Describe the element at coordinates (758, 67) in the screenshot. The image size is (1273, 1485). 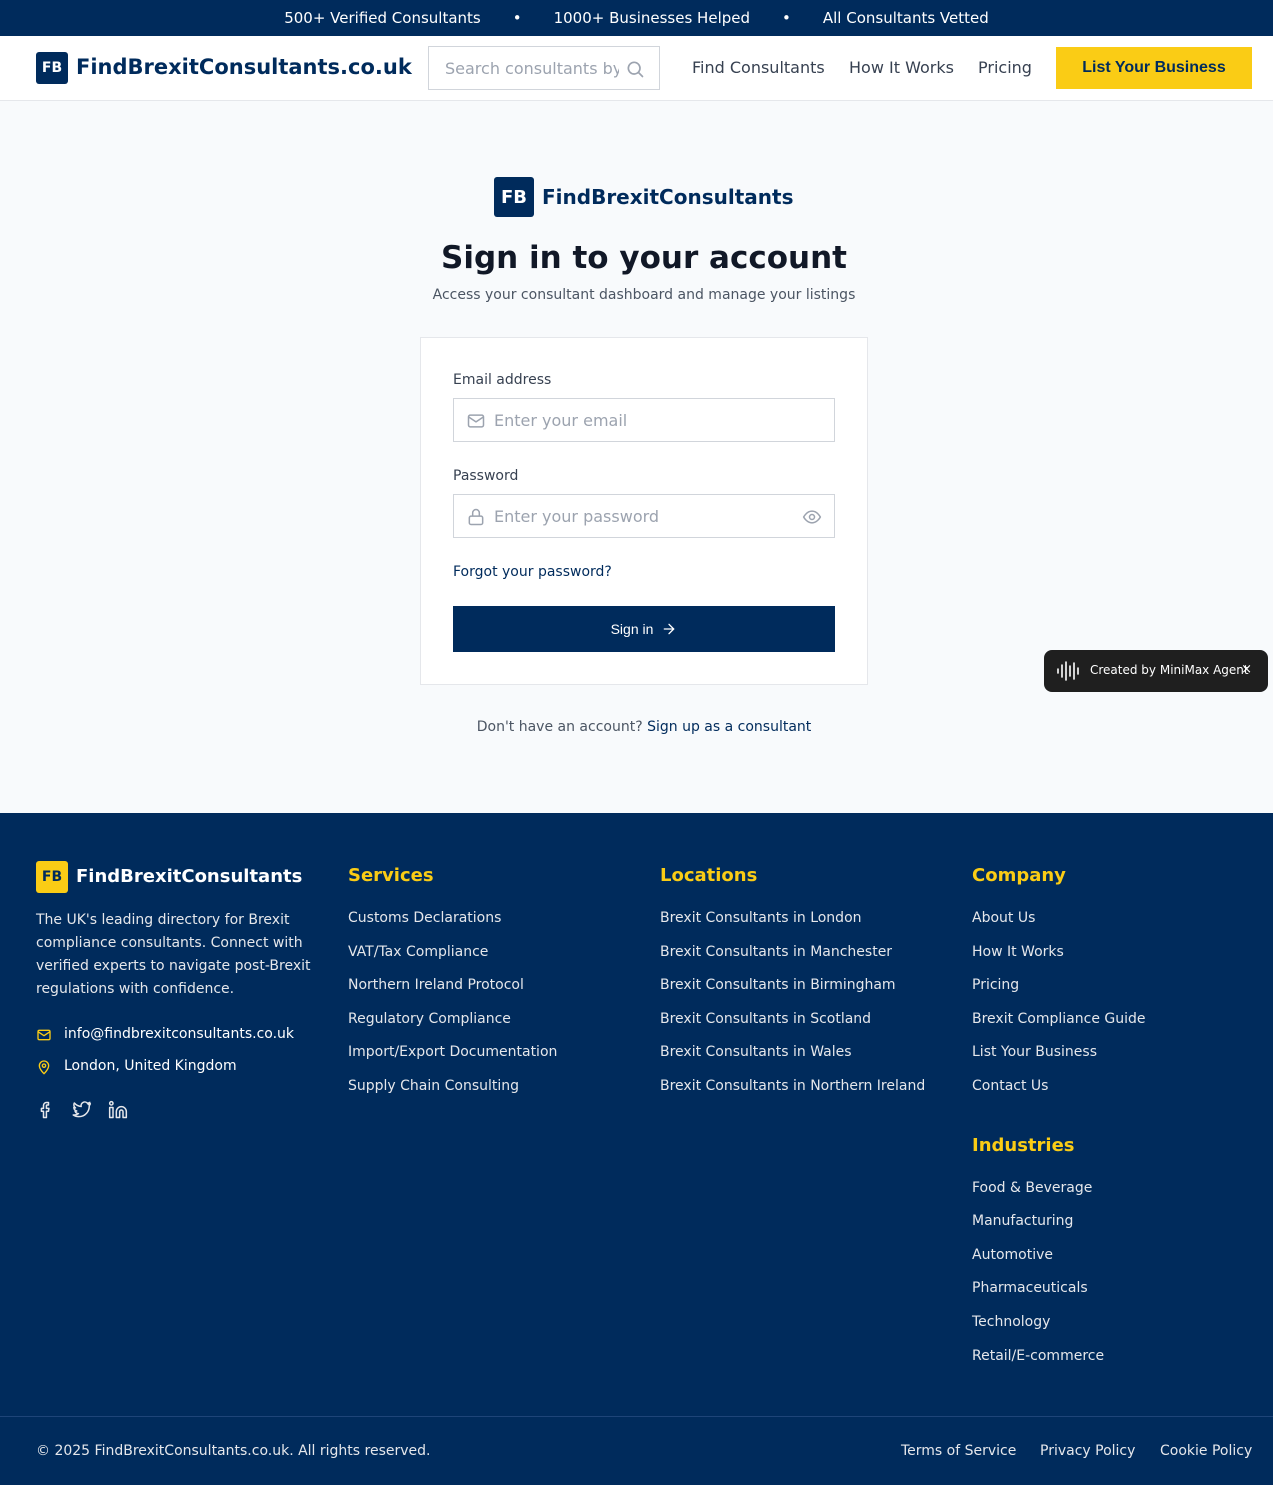
I see `nav-find-consultants: Find Consultants` at that location.